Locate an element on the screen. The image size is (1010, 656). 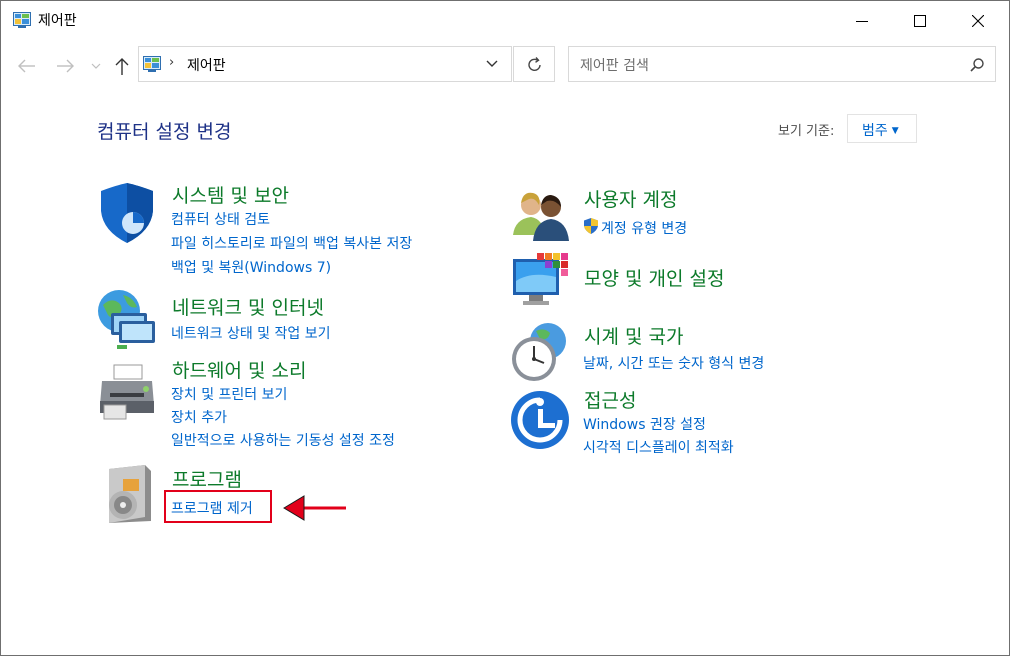
minimize-button is located at coordinates (862, 21).